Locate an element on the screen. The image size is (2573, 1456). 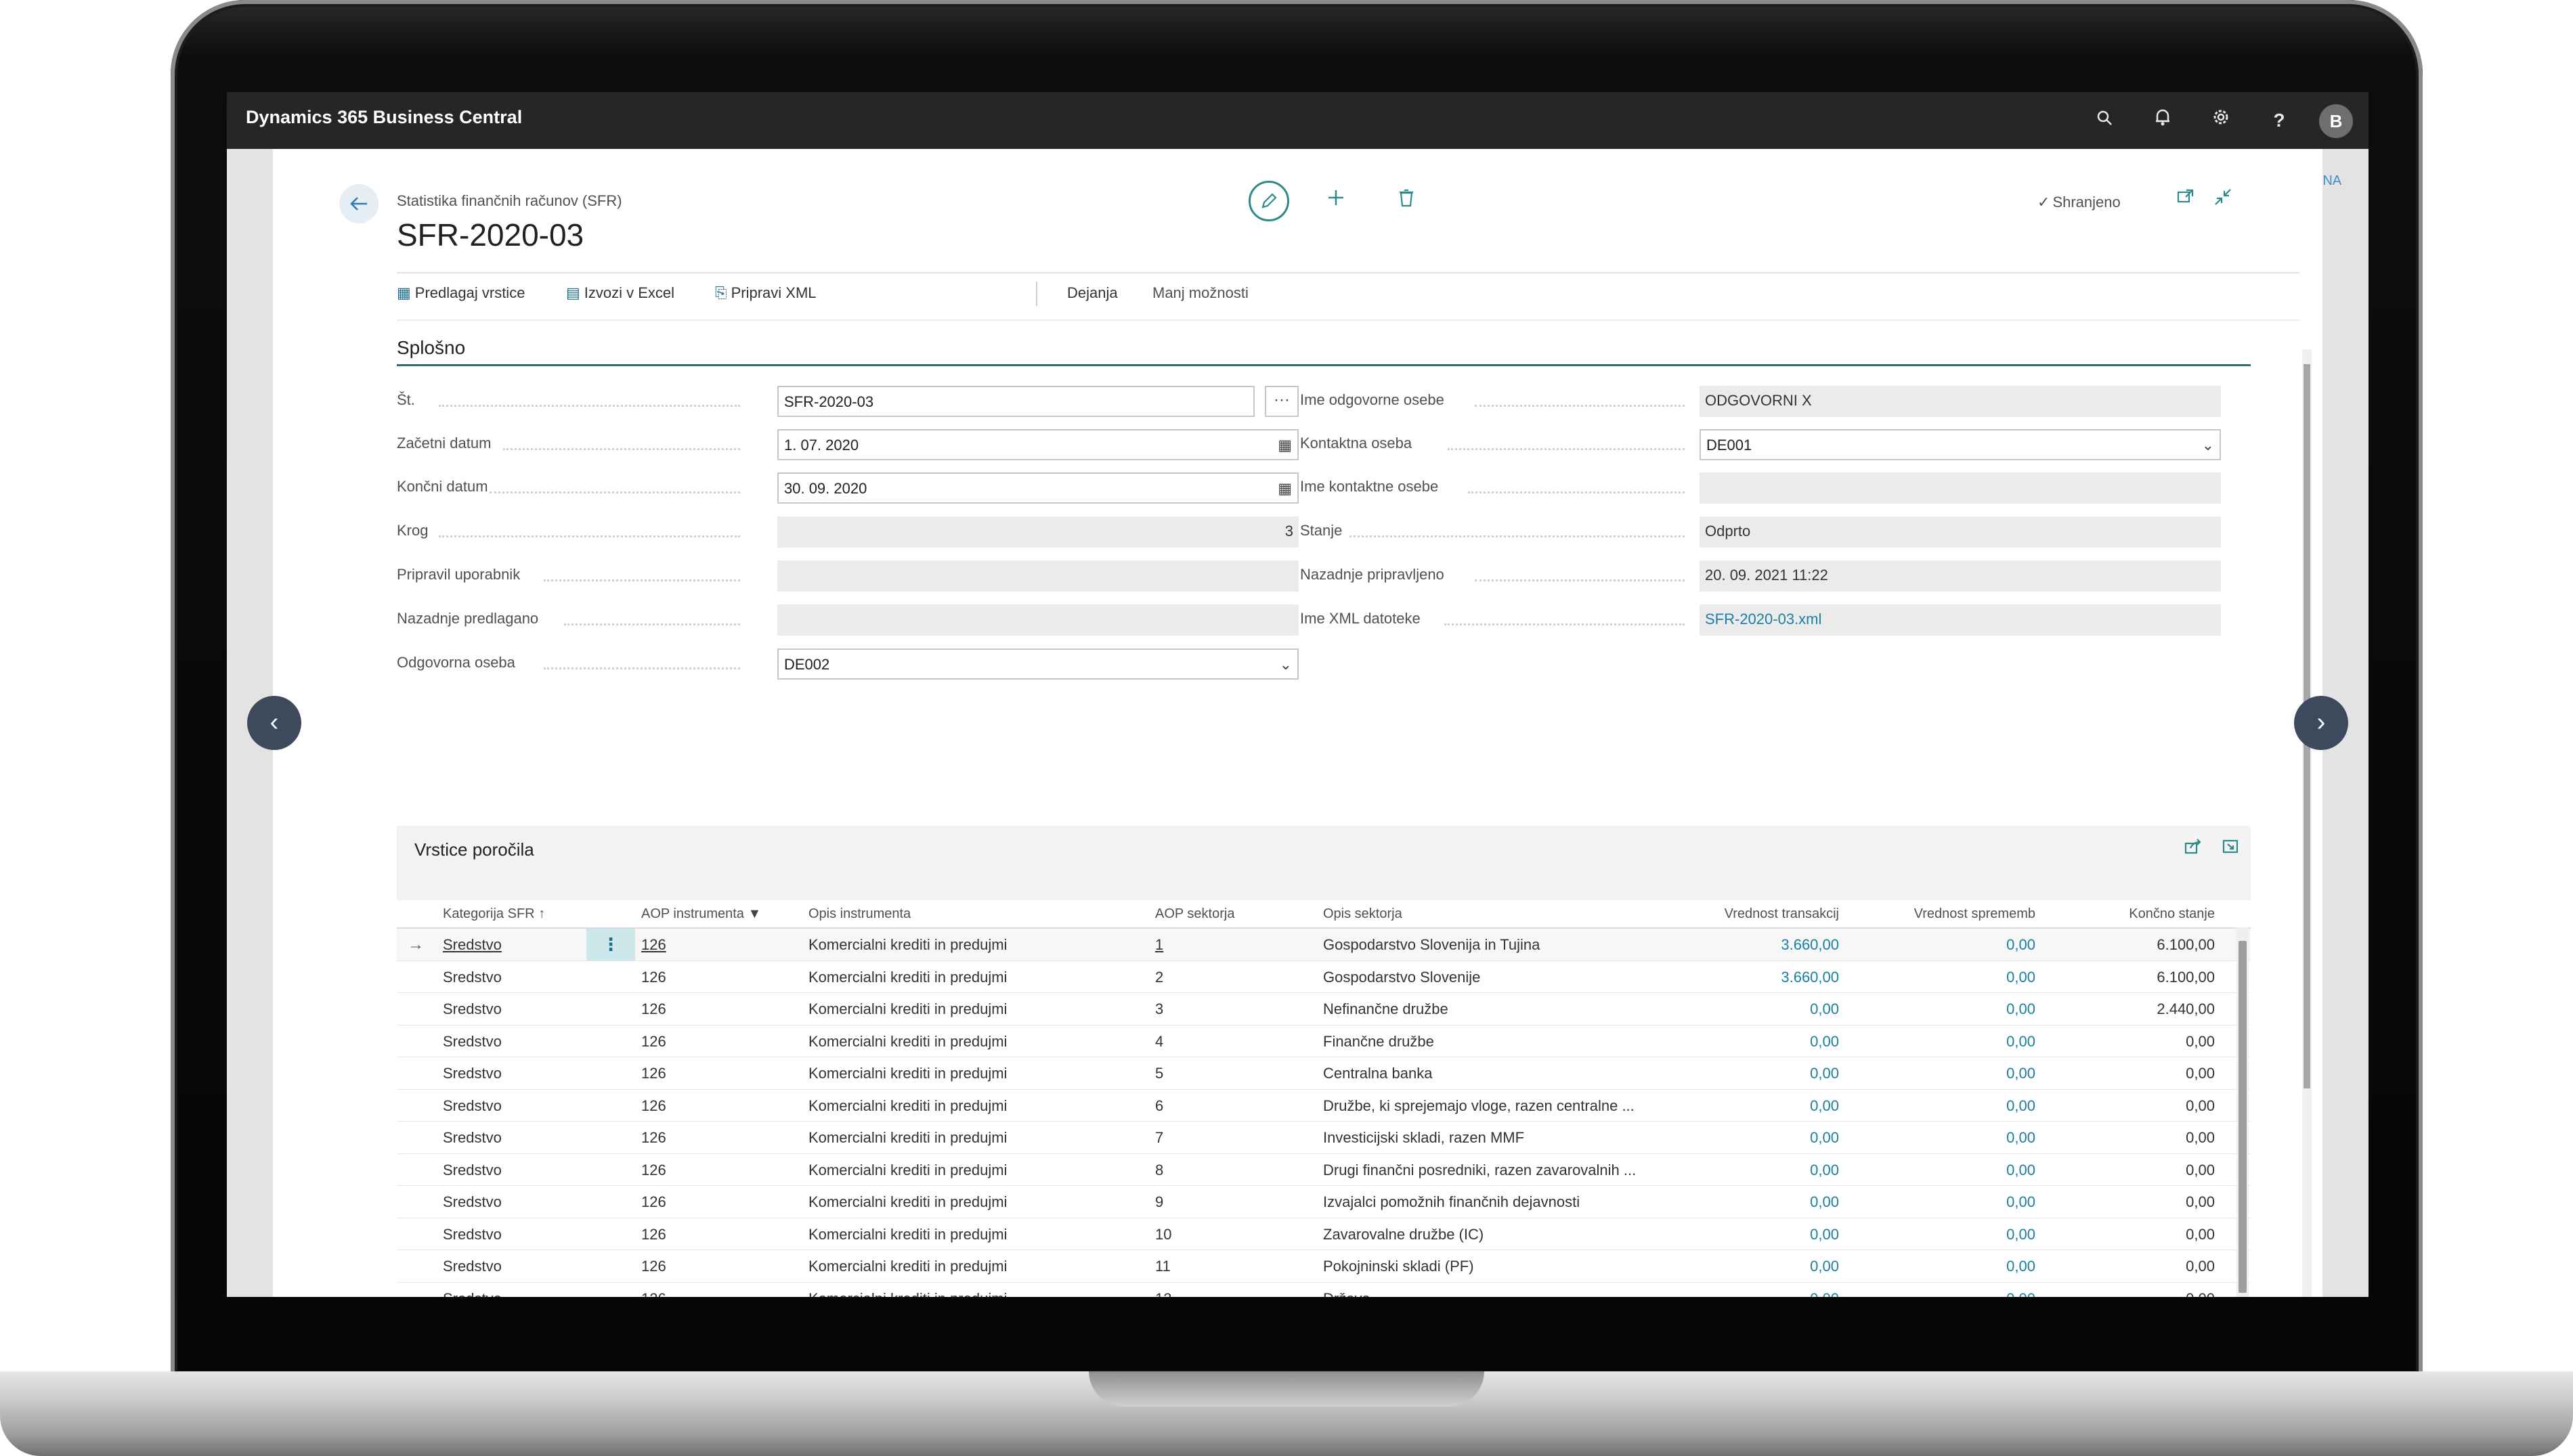
lines-title: Vrstice poročila is located at coordinates (474, 849).